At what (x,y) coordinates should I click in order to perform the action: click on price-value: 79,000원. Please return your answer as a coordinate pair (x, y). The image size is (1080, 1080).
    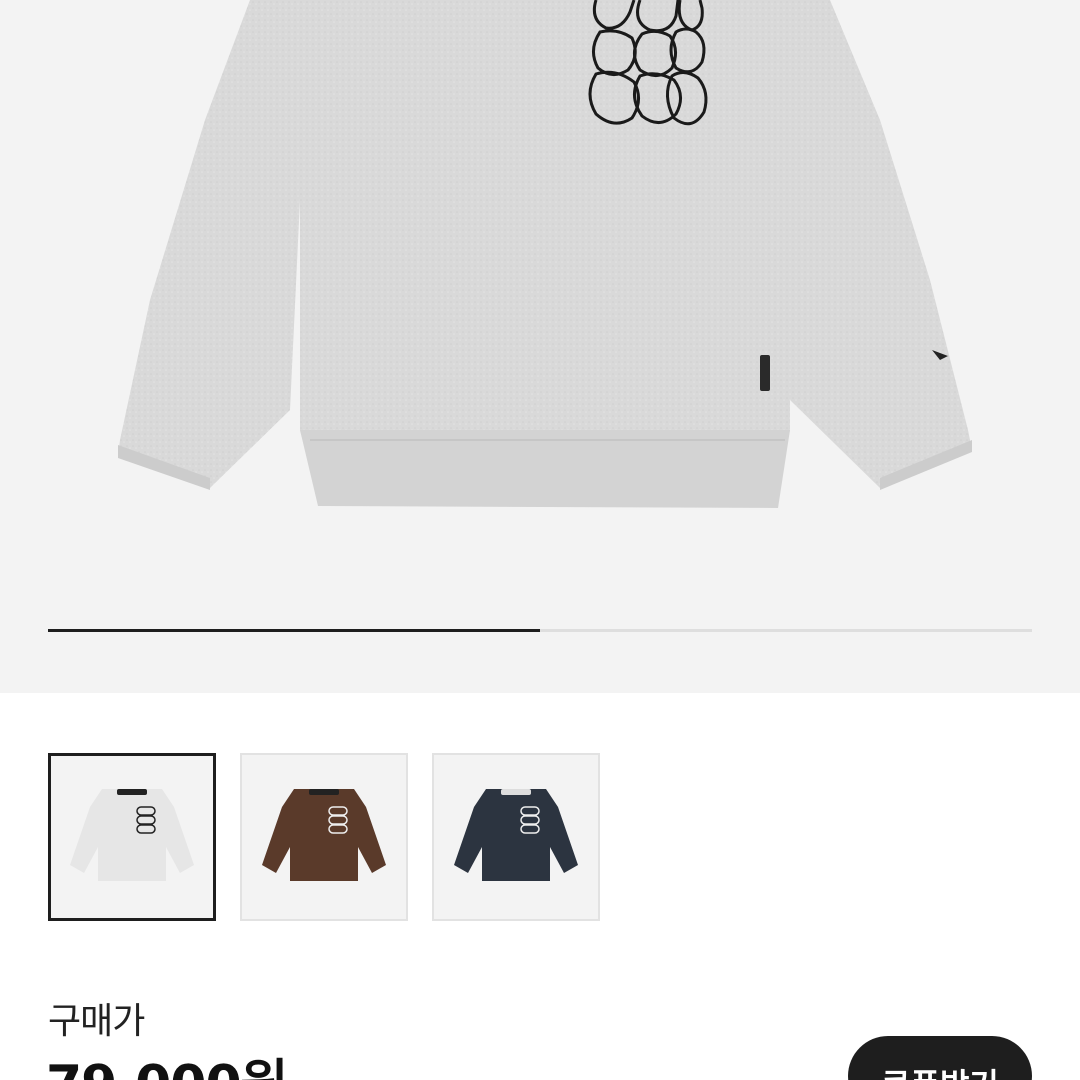
    Looking at the image, I should click on (167, 1061).